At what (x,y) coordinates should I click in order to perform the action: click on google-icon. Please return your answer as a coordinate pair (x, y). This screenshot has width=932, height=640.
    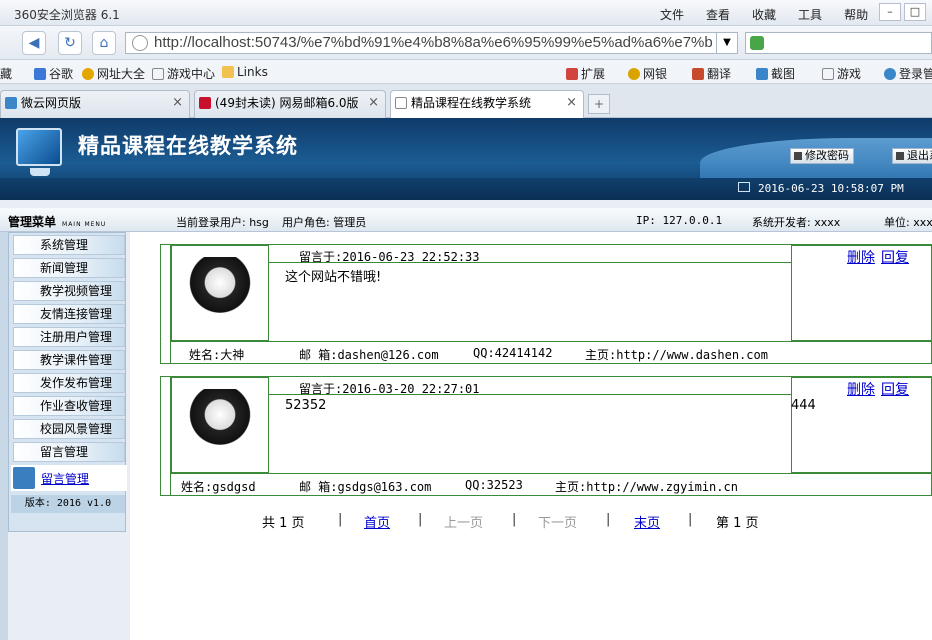
    Looking at the image, I should click on (40, 74).